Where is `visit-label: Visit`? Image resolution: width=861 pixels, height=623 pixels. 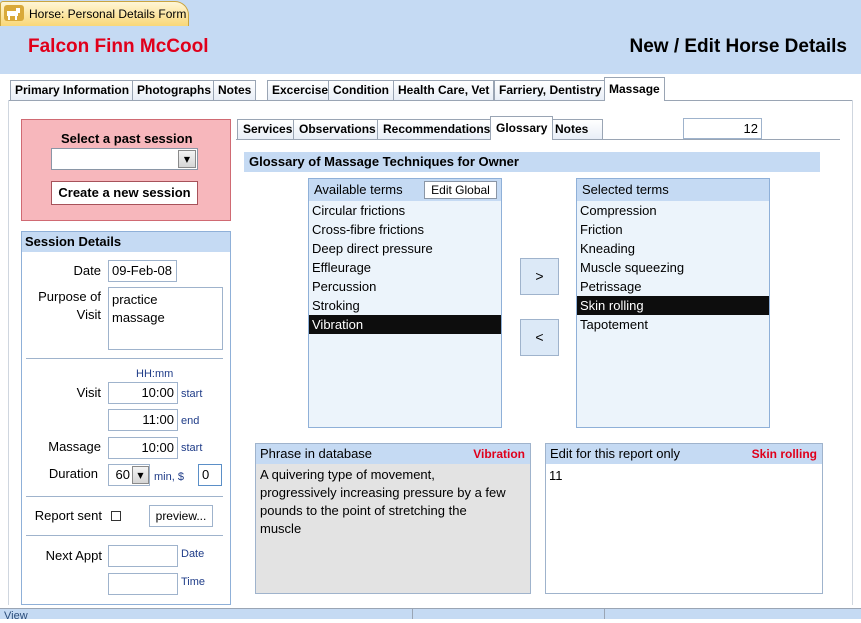
visit-label: Visit is located at coordinates (88, 392).